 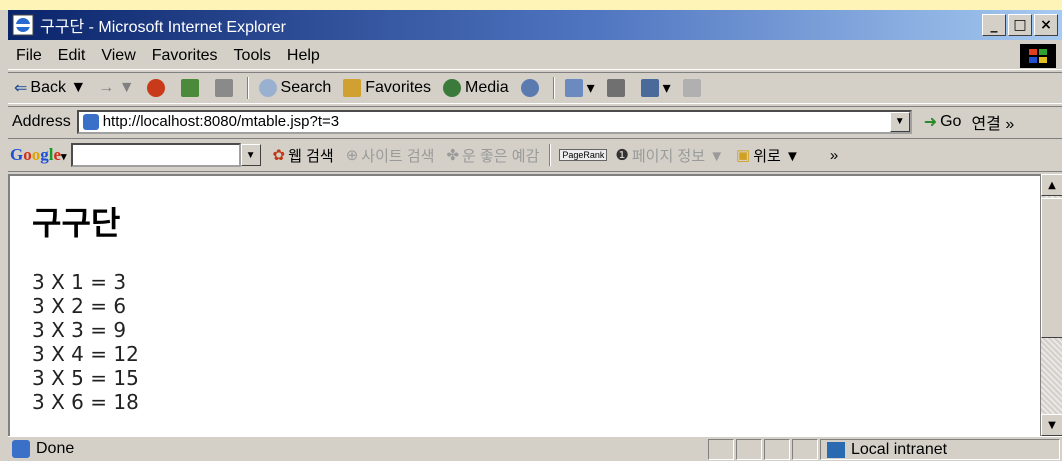 What do you see at coordinates (252, 56) in the screenshot?
I see `menu-tools: Tools` at bounding box center [252, 56].